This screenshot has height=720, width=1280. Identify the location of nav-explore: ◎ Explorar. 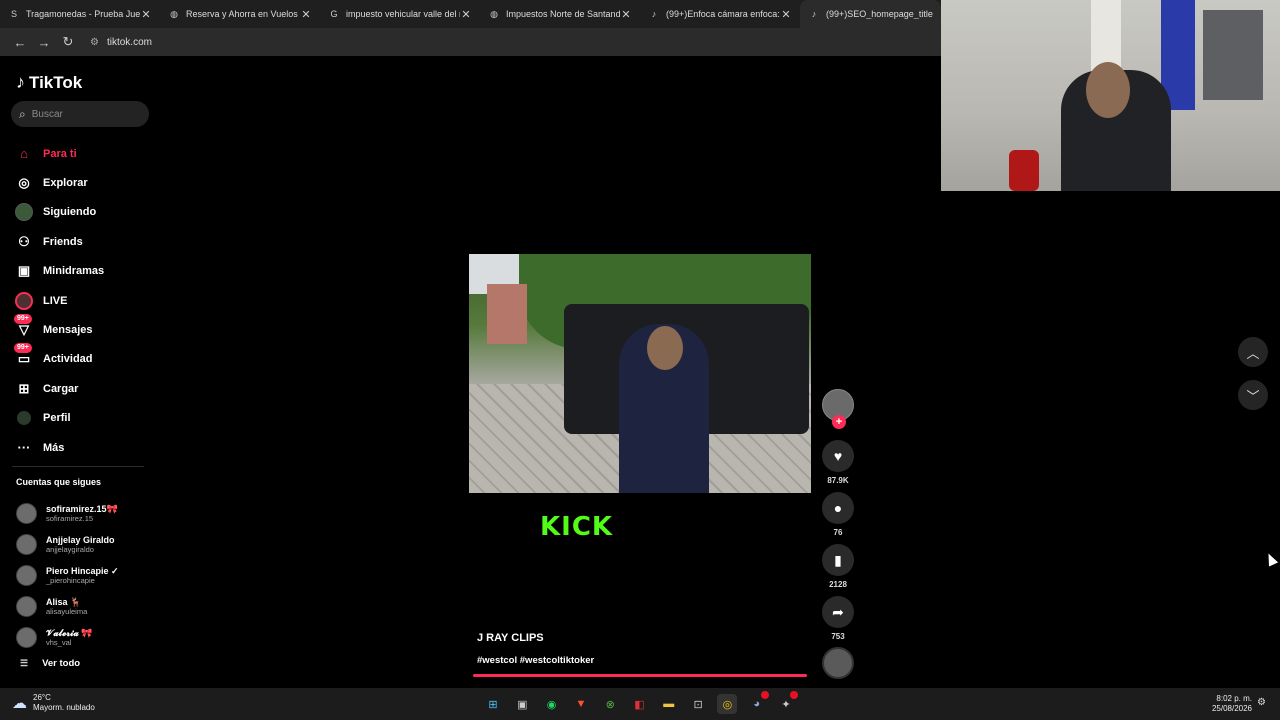
(59, 182).